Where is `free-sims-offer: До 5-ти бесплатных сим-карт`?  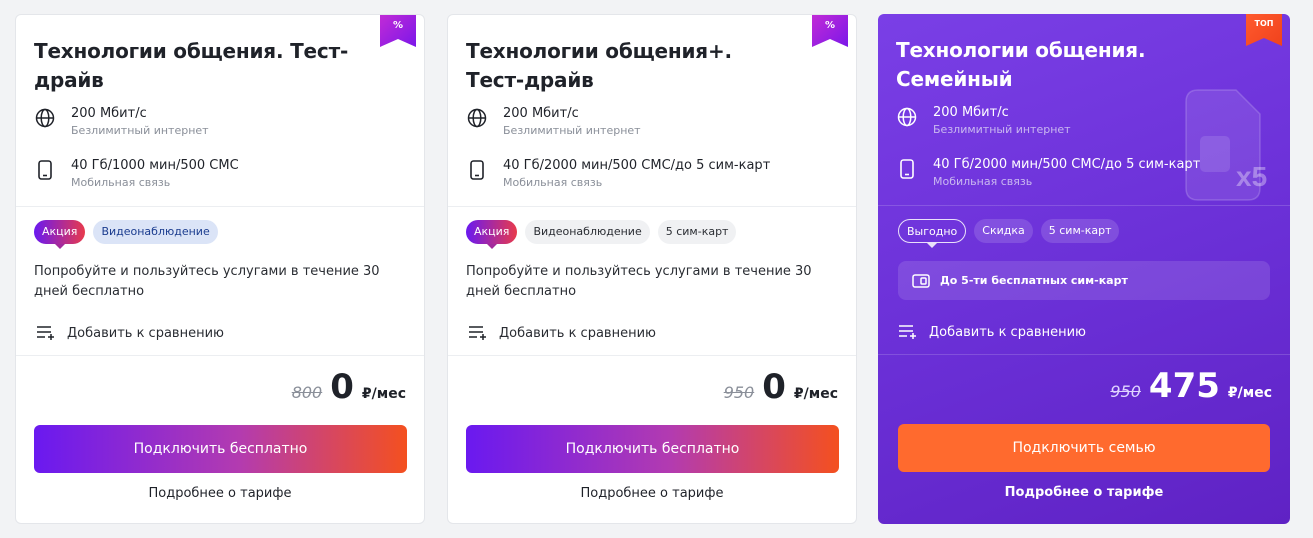 free-sims-offer: До 5-ти бесплатных сим-карт is located at coordinates (1084, 280).